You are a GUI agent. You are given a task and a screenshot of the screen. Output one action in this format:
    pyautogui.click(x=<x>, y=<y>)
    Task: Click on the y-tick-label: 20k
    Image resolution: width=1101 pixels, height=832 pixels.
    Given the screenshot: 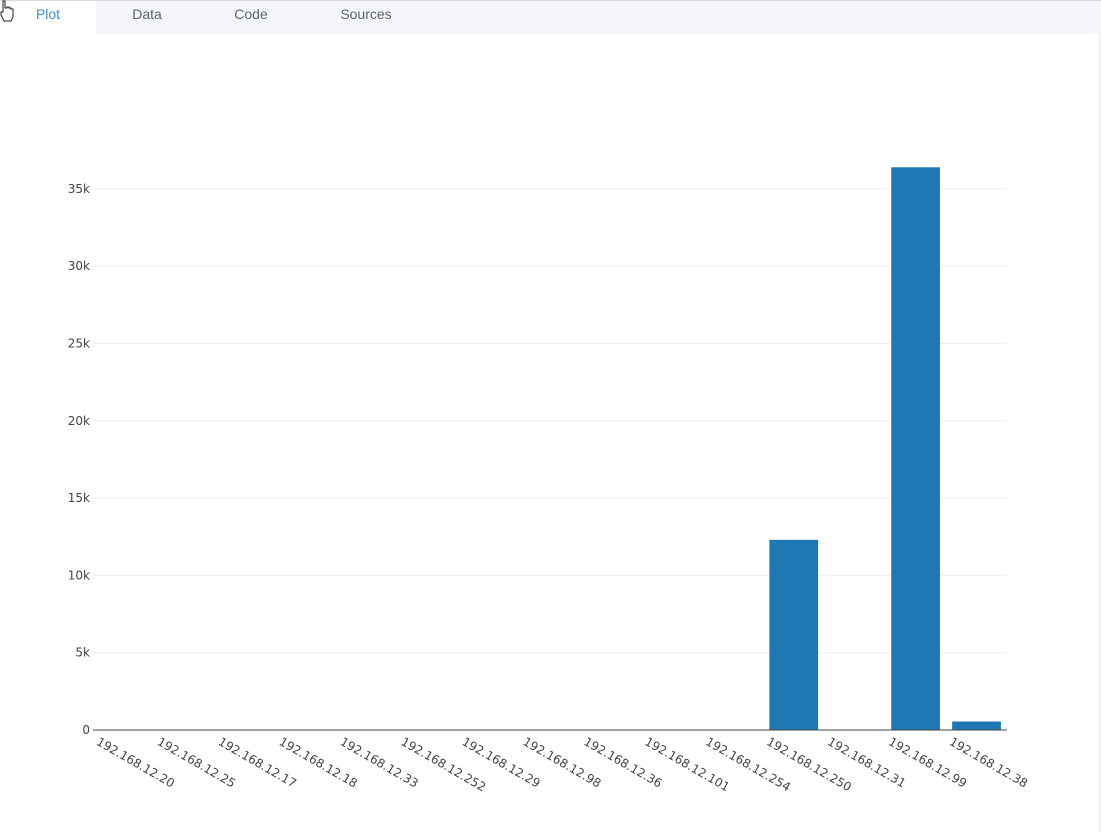 What is the action you would take?
    pyautogui.click(x=79, y=421)
    